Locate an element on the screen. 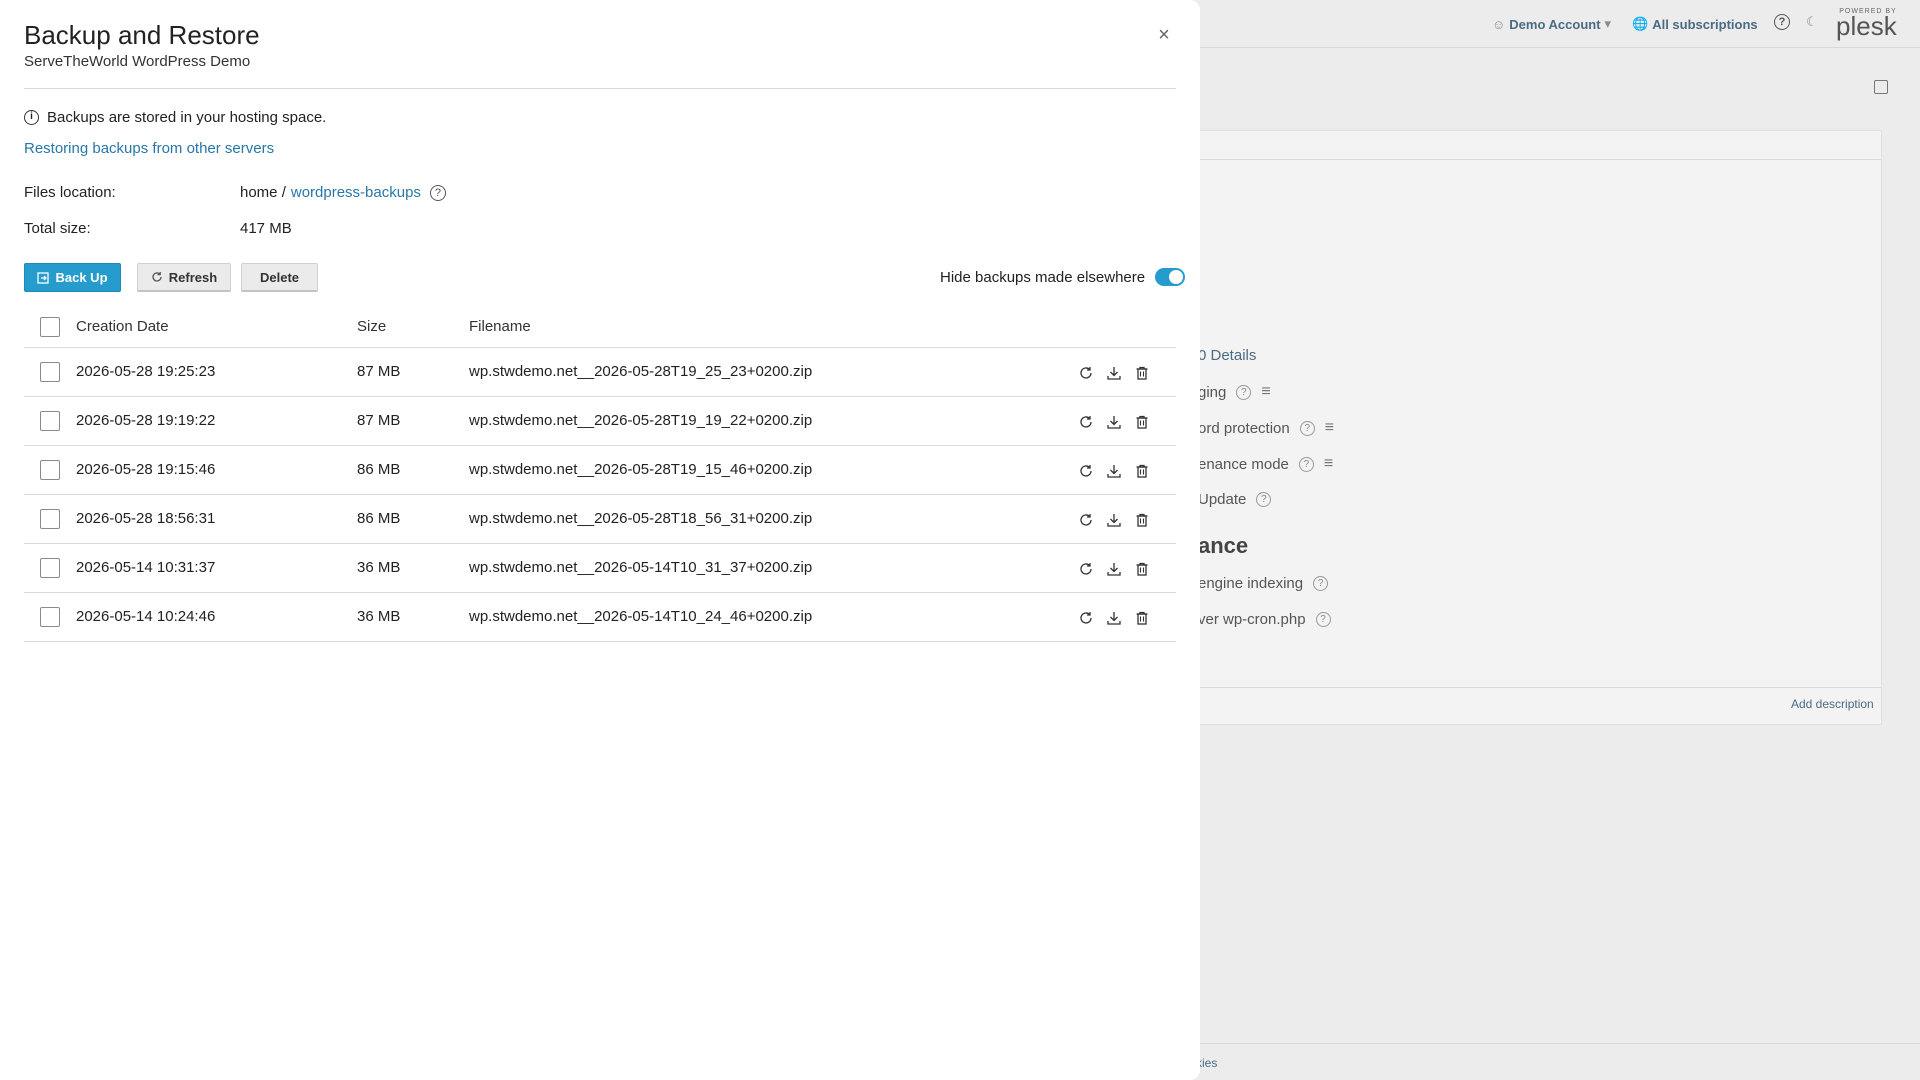  bg-row-wp-cron: ver wp-cron.php ? is located at coordinates (1264, 619).